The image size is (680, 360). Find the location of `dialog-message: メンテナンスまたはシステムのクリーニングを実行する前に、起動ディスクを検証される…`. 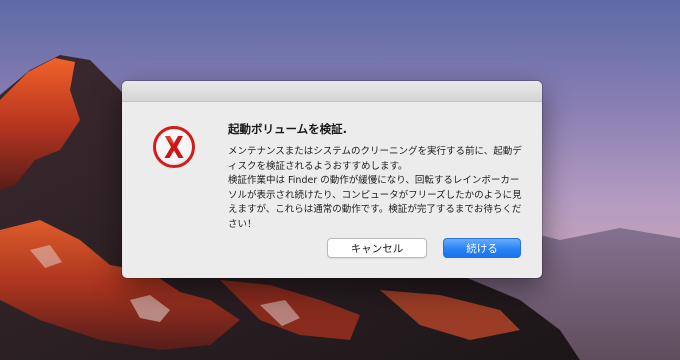

dialog-message: メンテナンスまたはシステムのクリーニングを実行する前に、起動ディスクを検証される… is located at coordinates (378, 188).